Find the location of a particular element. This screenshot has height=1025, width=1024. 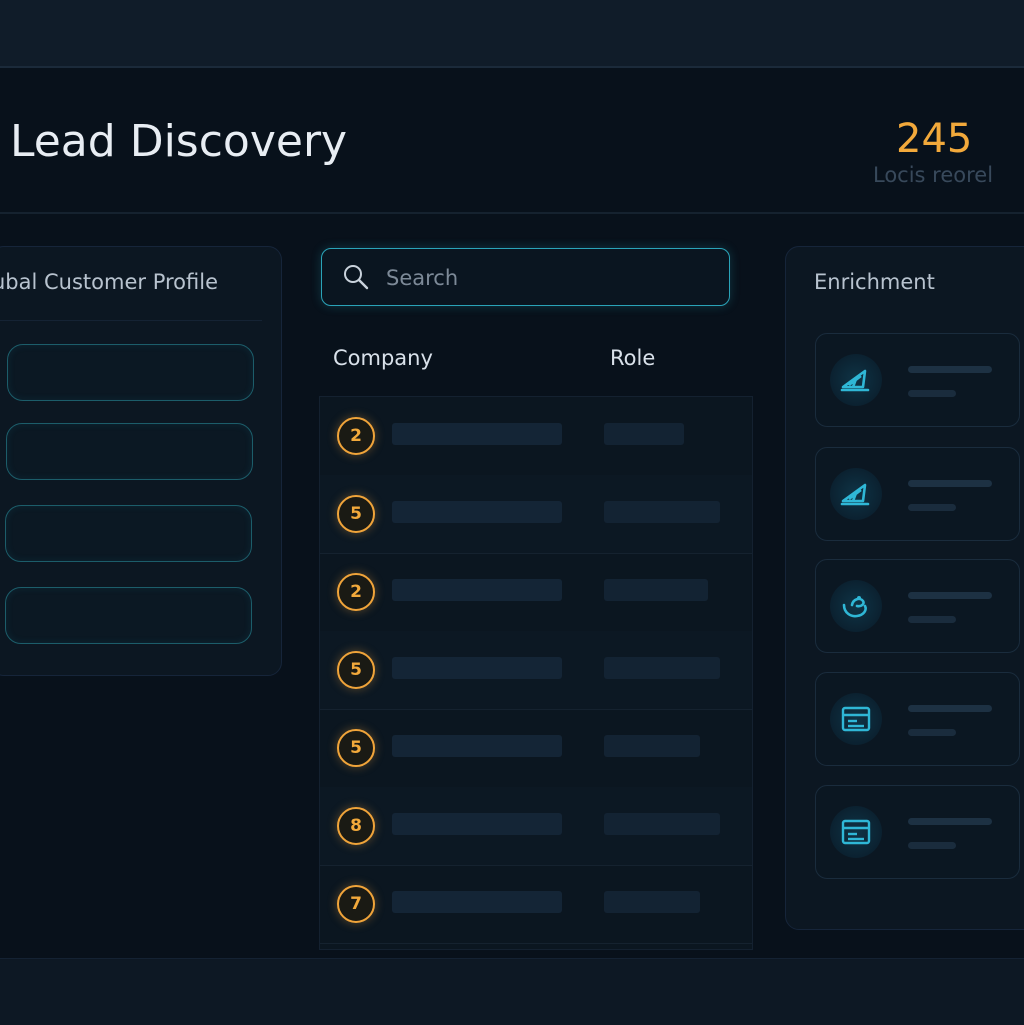

search-input is located at coordinates (551, 278).